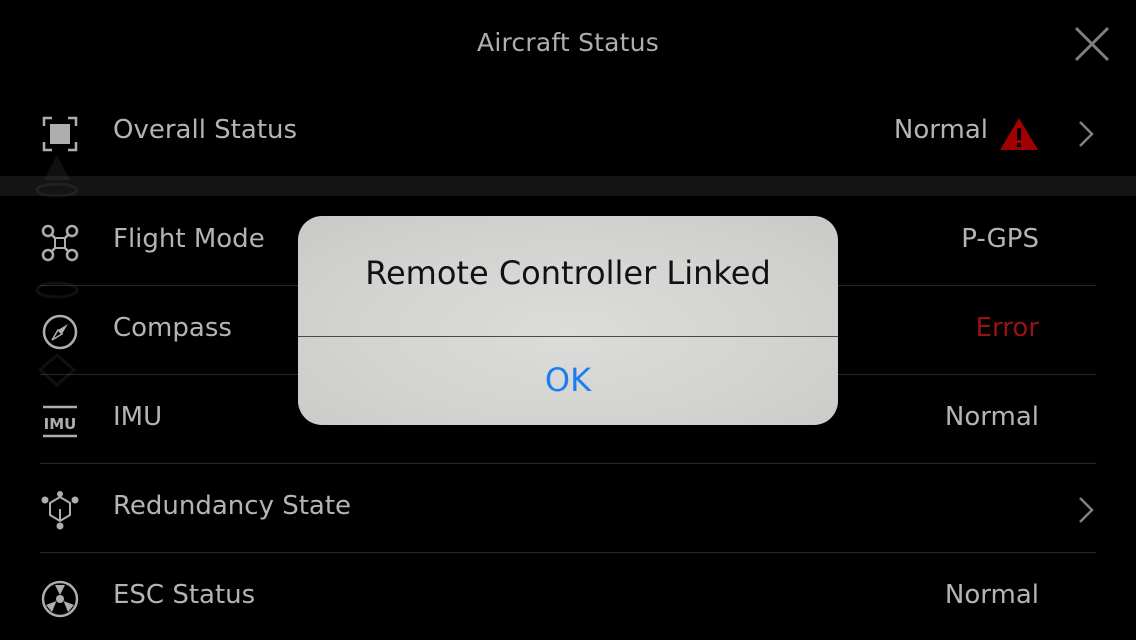  What do you see at coordinates (568, 273) in the screenshot?
I see `alert-title: Remote Controller Linked` at bounding box center [568, 273].